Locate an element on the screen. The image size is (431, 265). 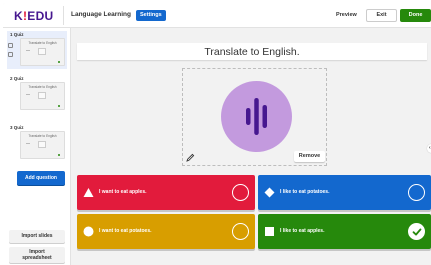
sound-wave-icon is located at coordinates (256, 116).